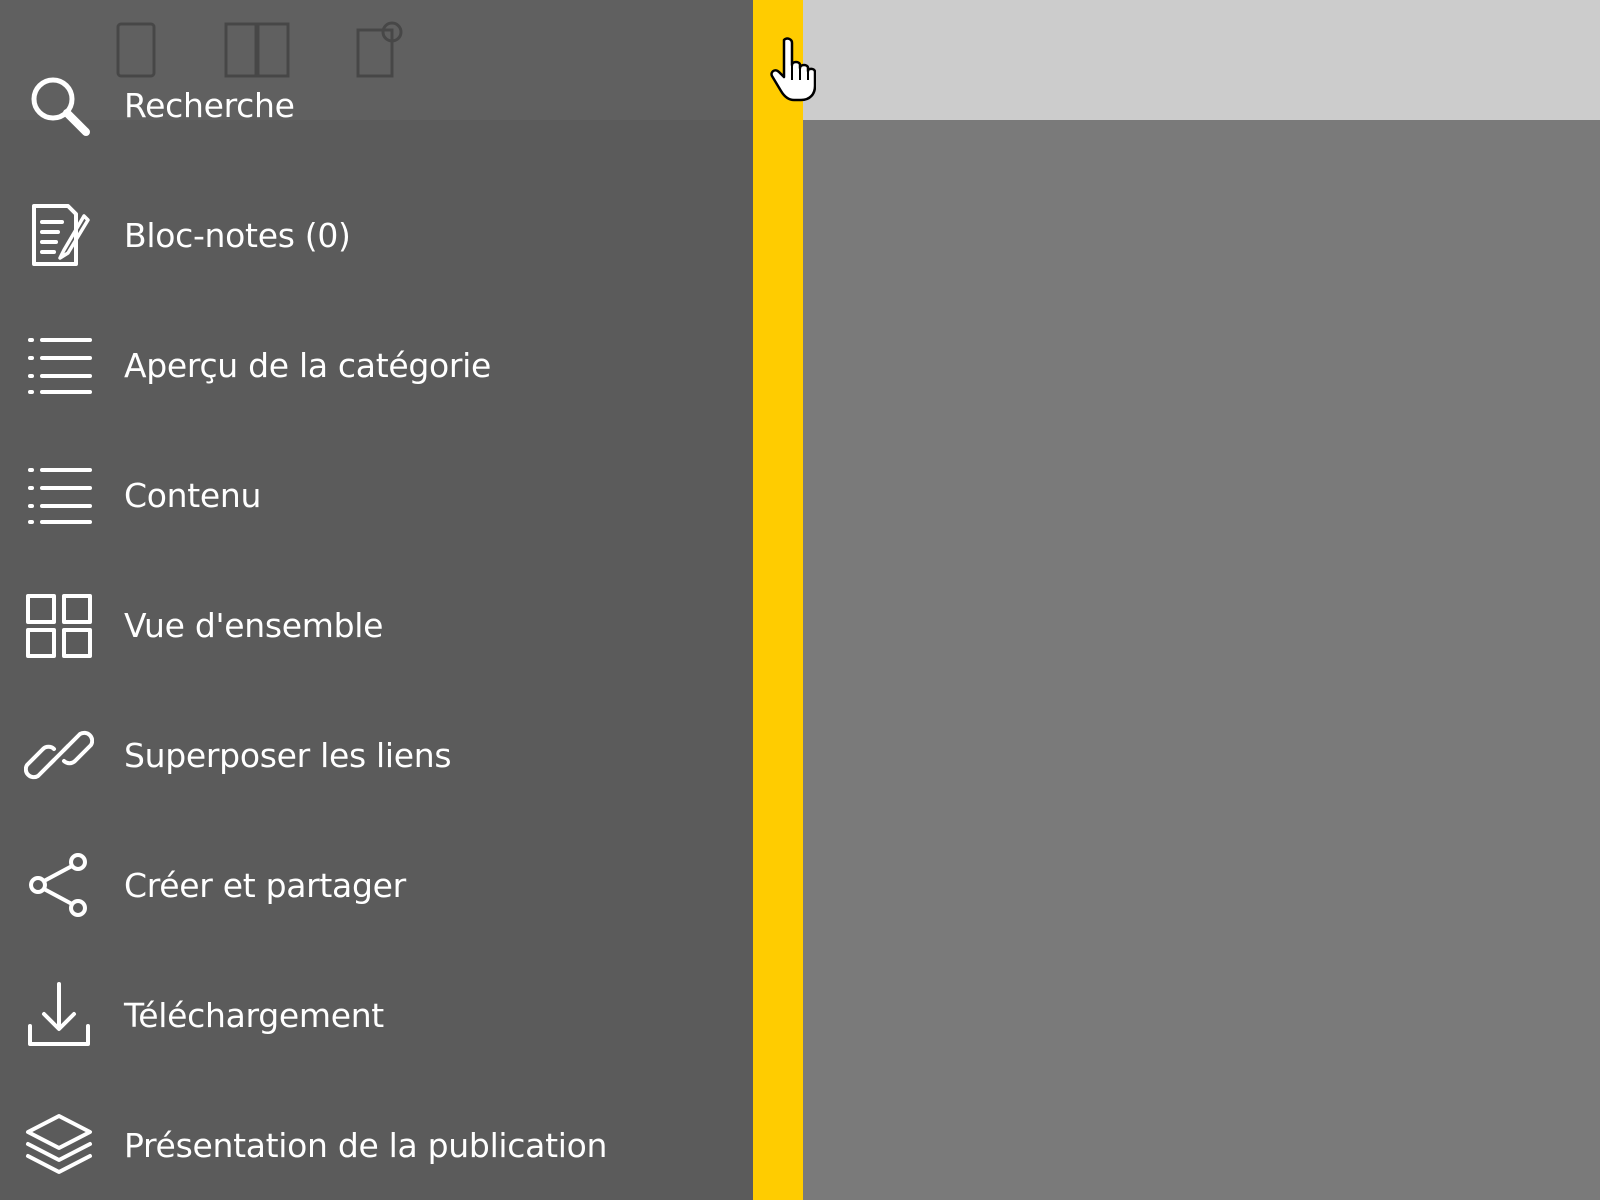 The image size is (1600, 1200). I want to click on menu-item-category-overview: Aperçu de la catégorie, so click(376, 365).